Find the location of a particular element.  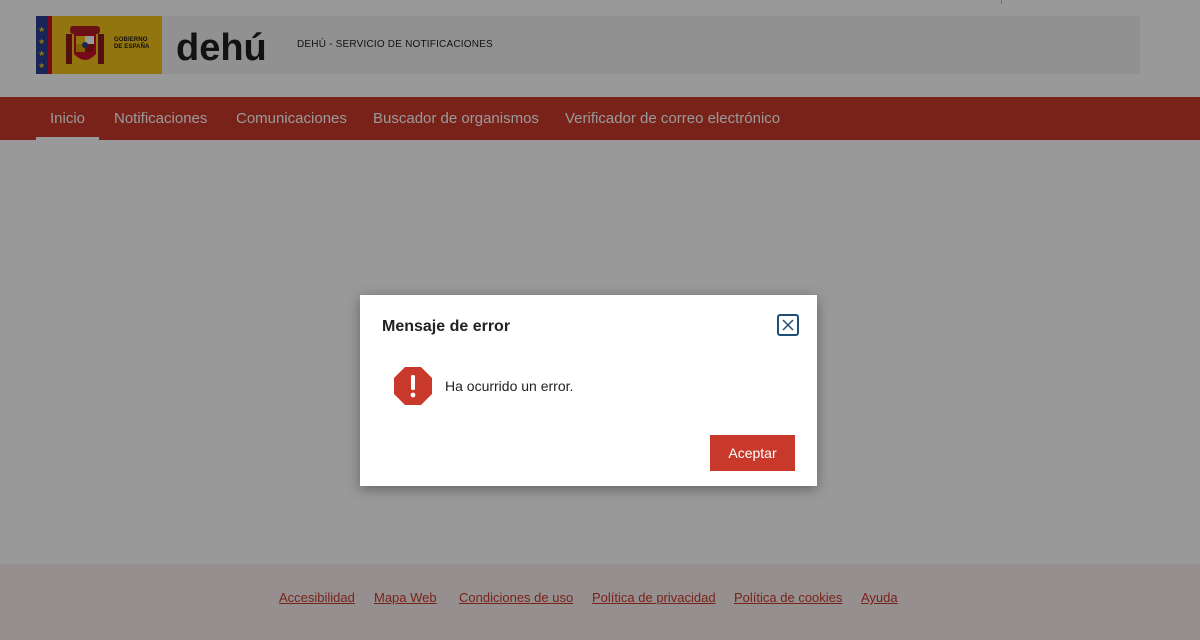

accept-button: Aceptar is located at coordinates (752, 453).